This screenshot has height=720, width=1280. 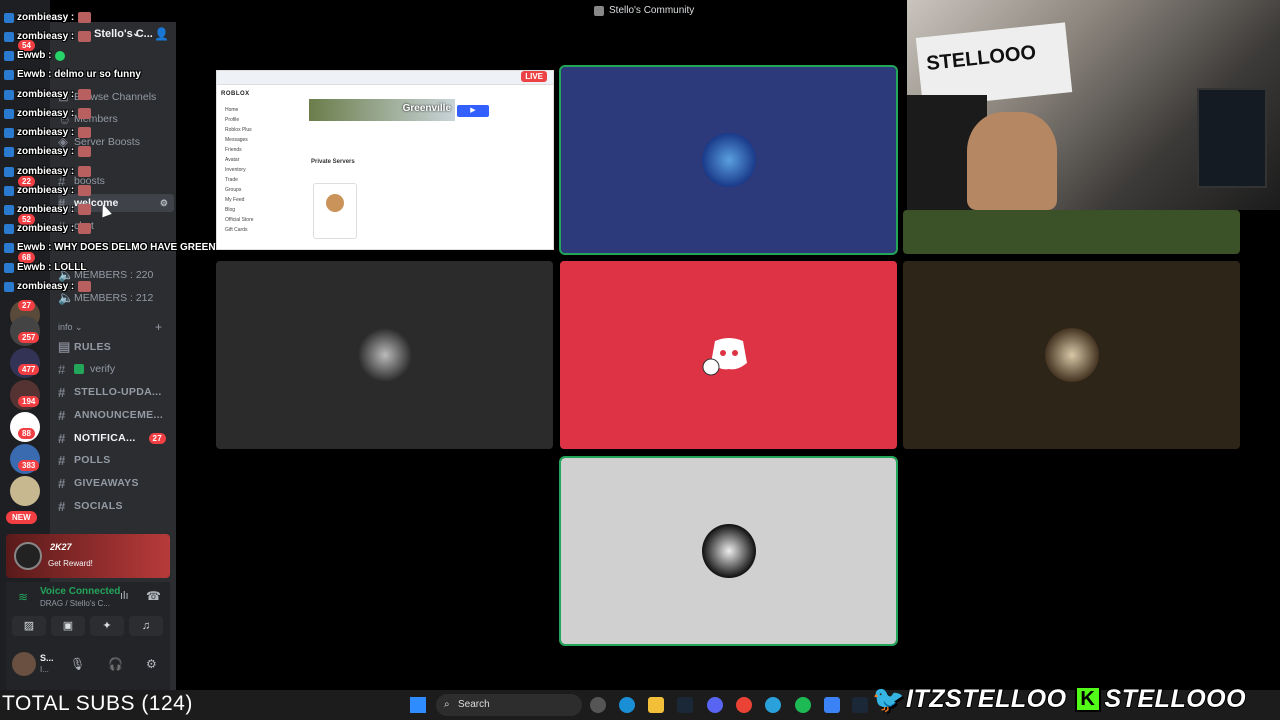 What do you see at coordinates (238, 130) in the screenshot?
I see `nav-item: Roblox Plus` at bounding box center [238, 130].